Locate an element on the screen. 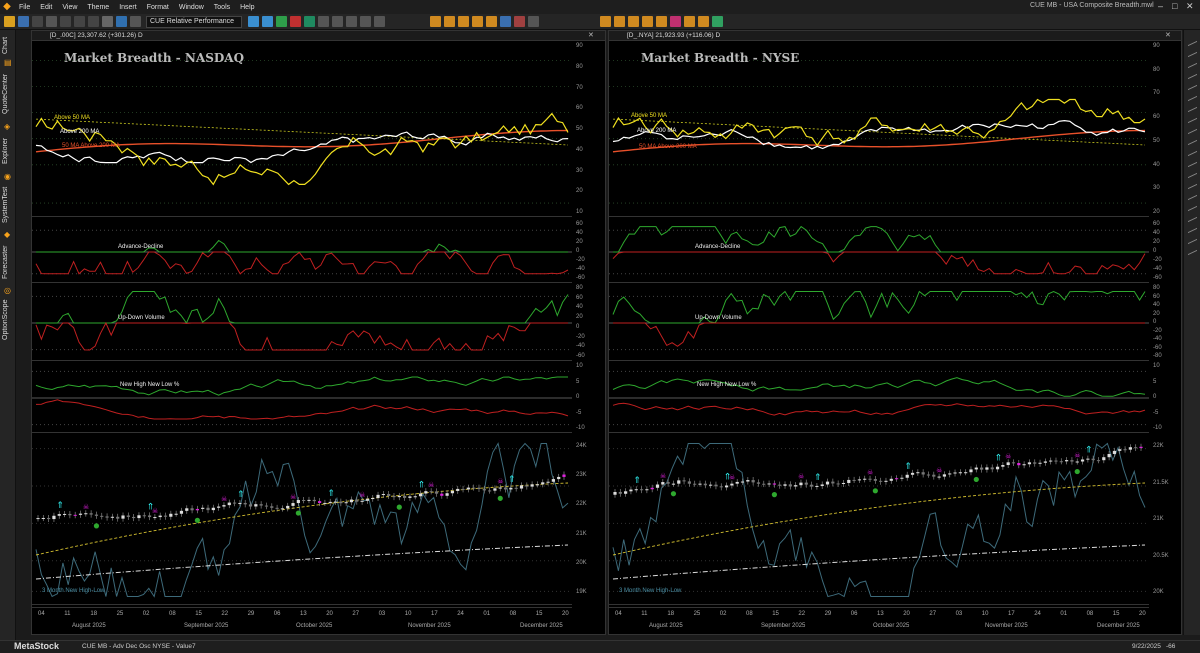 Image resolution: width=1200 pixels, height=653 pixels. maximize-icon: □ is located at coordinates (1174, 6).